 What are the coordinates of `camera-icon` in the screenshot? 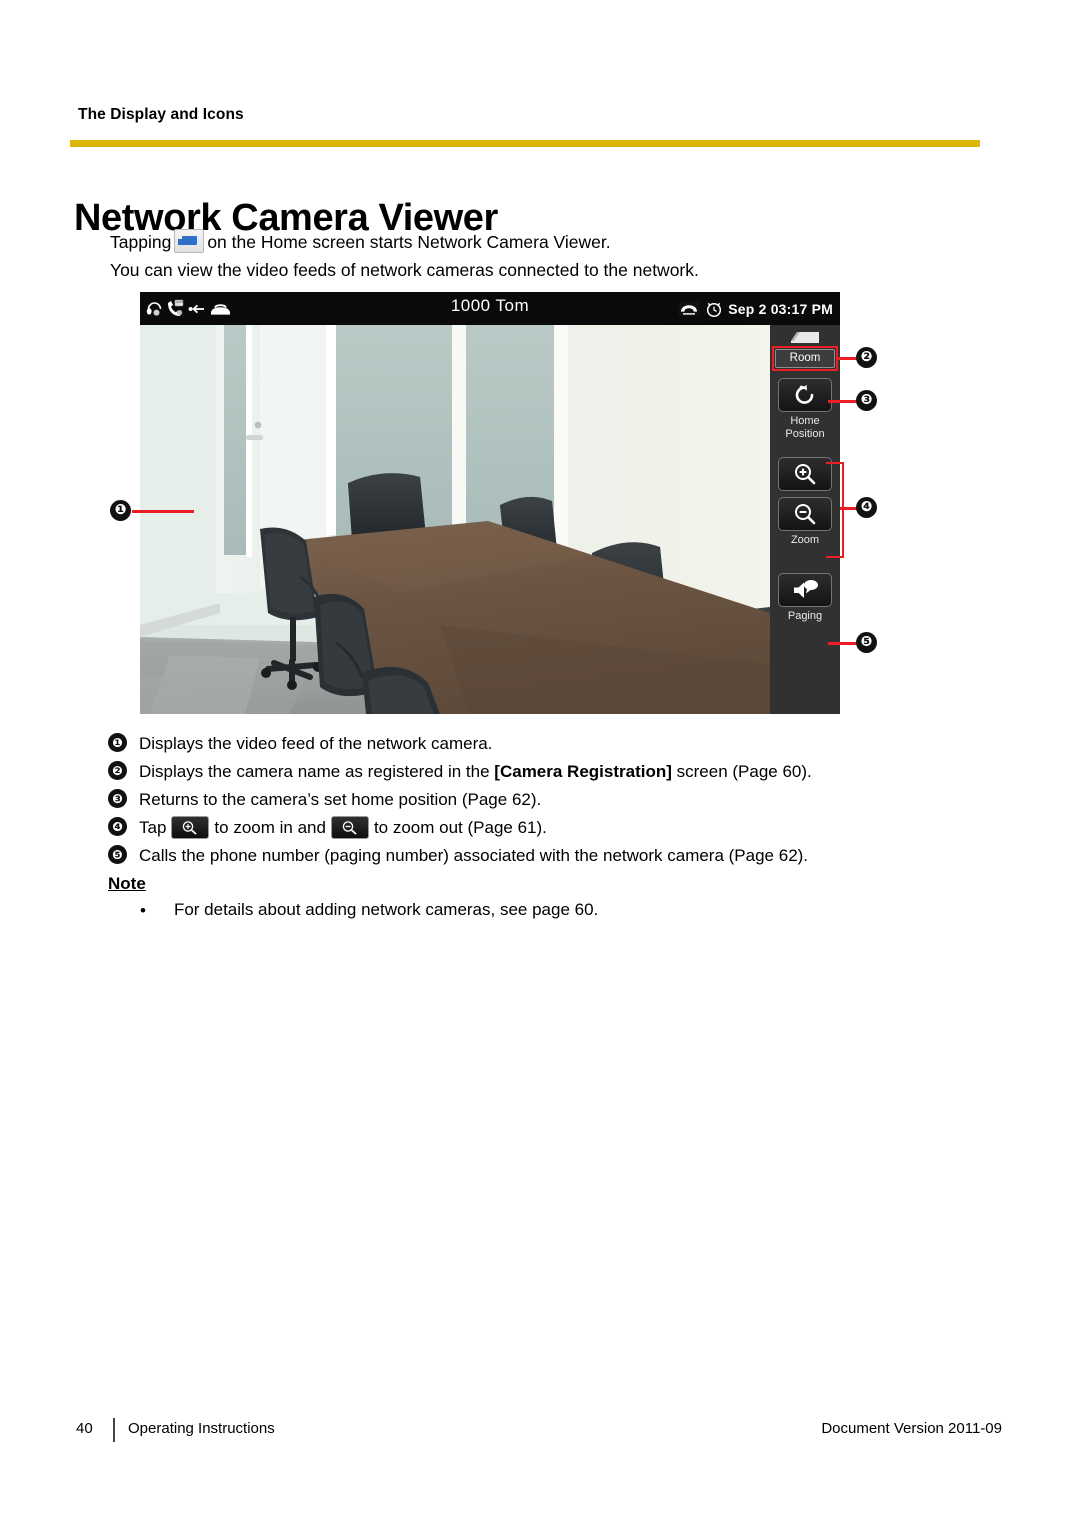 It's located at (805, 338).